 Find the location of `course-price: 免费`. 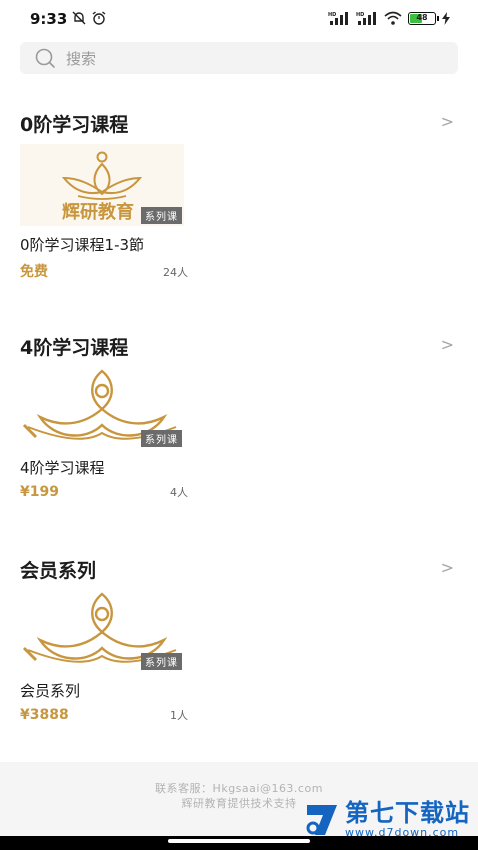

course-price: 免费 is located at coordinates (34, 272).